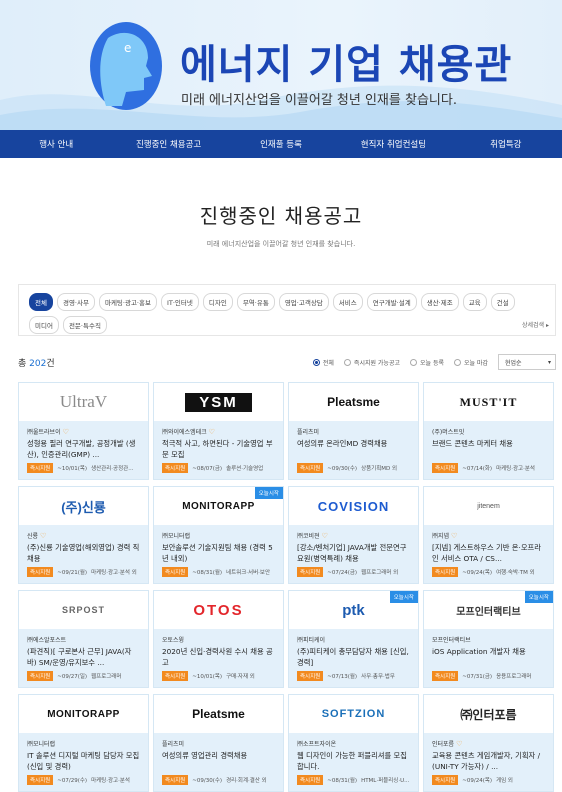  What do you see at coordinates (342, 677) in the screenshot?
I see `deadline-date: ~07/13(월)` at bounding box center [342, 677].